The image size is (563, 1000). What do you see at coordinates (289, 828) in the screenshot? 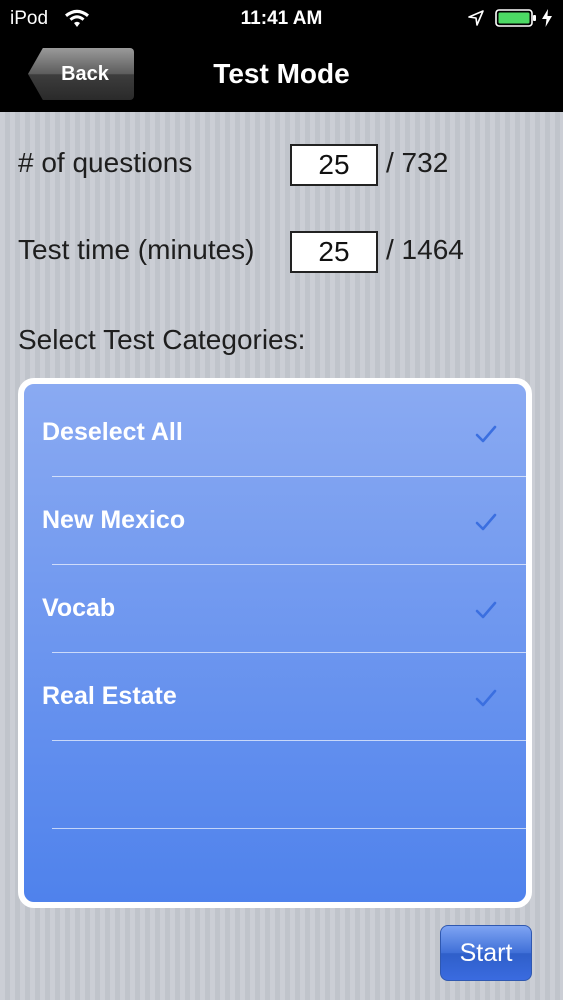
I see `row-separator` at bounding box center [289, 828].